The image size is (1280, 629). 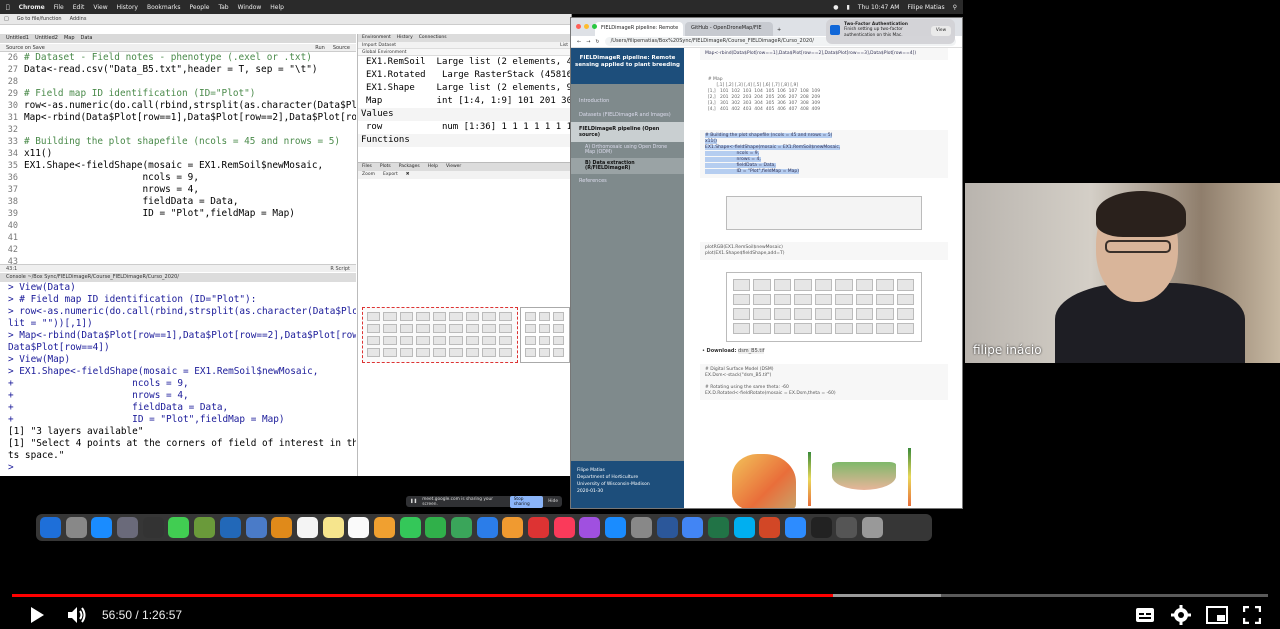 What do you see at coordinates (464, 52) in the screenshot?
I see `environment-scope: Global Environment` at bounding box center [464, 52].